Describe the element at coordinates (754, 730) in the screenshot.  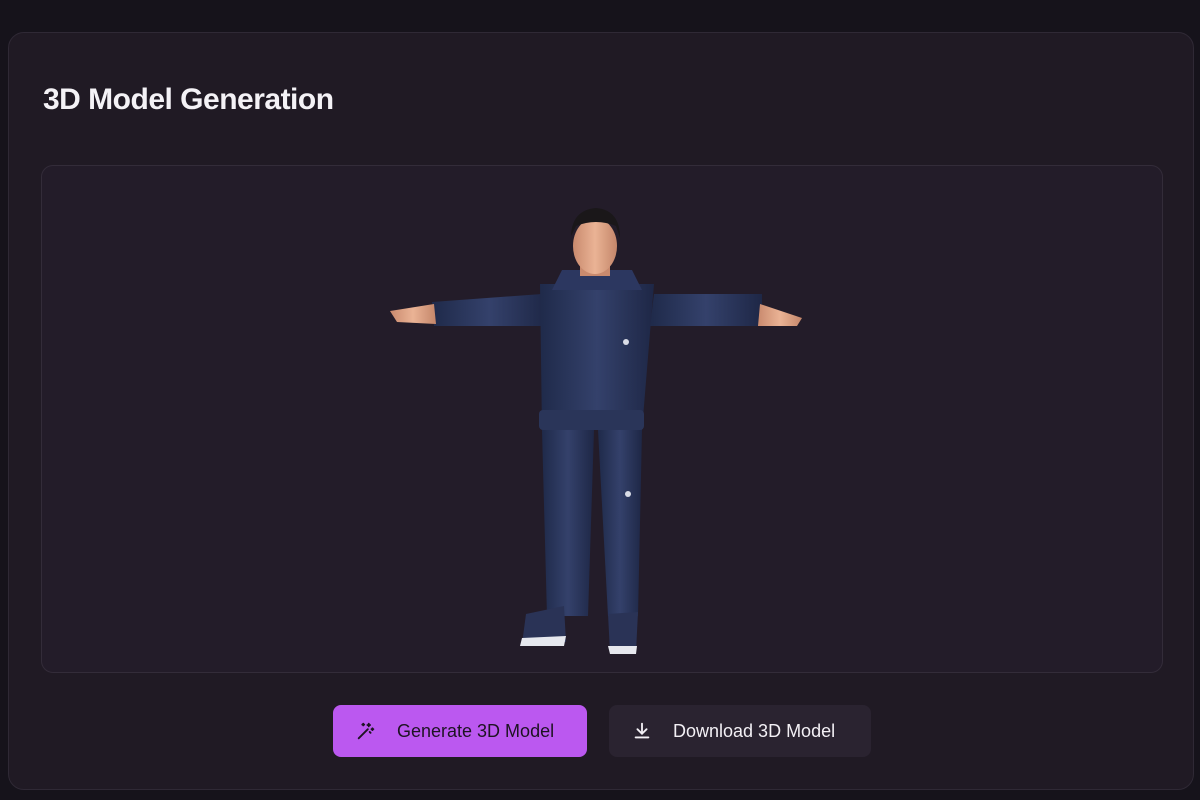
I see `download-3d-model-label: Download 3D Model` at that location.